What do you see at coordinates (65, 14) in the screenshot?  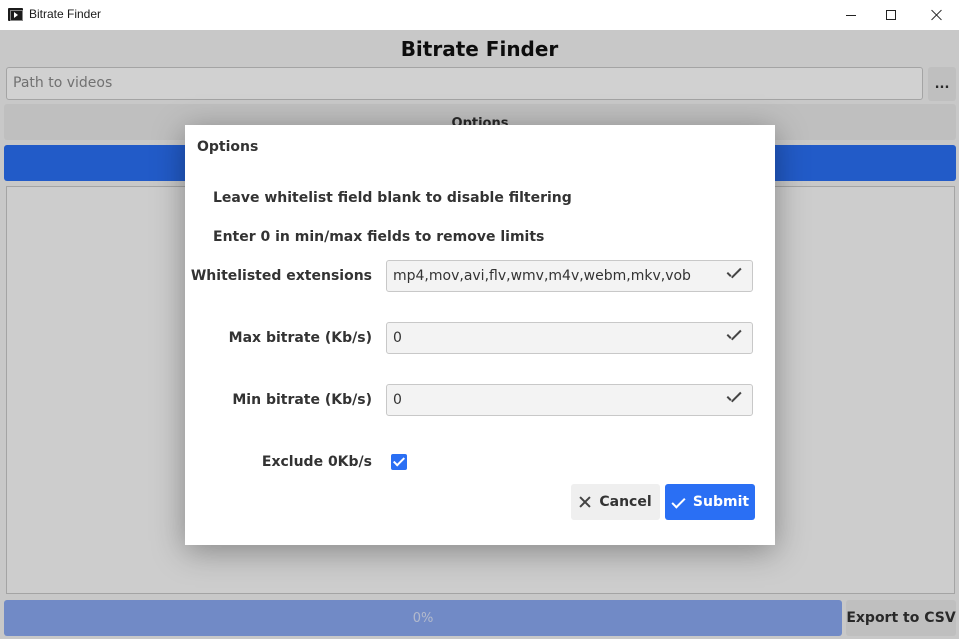 I see `window-title: Bitrate Finder` at bounding box center [65, 14].